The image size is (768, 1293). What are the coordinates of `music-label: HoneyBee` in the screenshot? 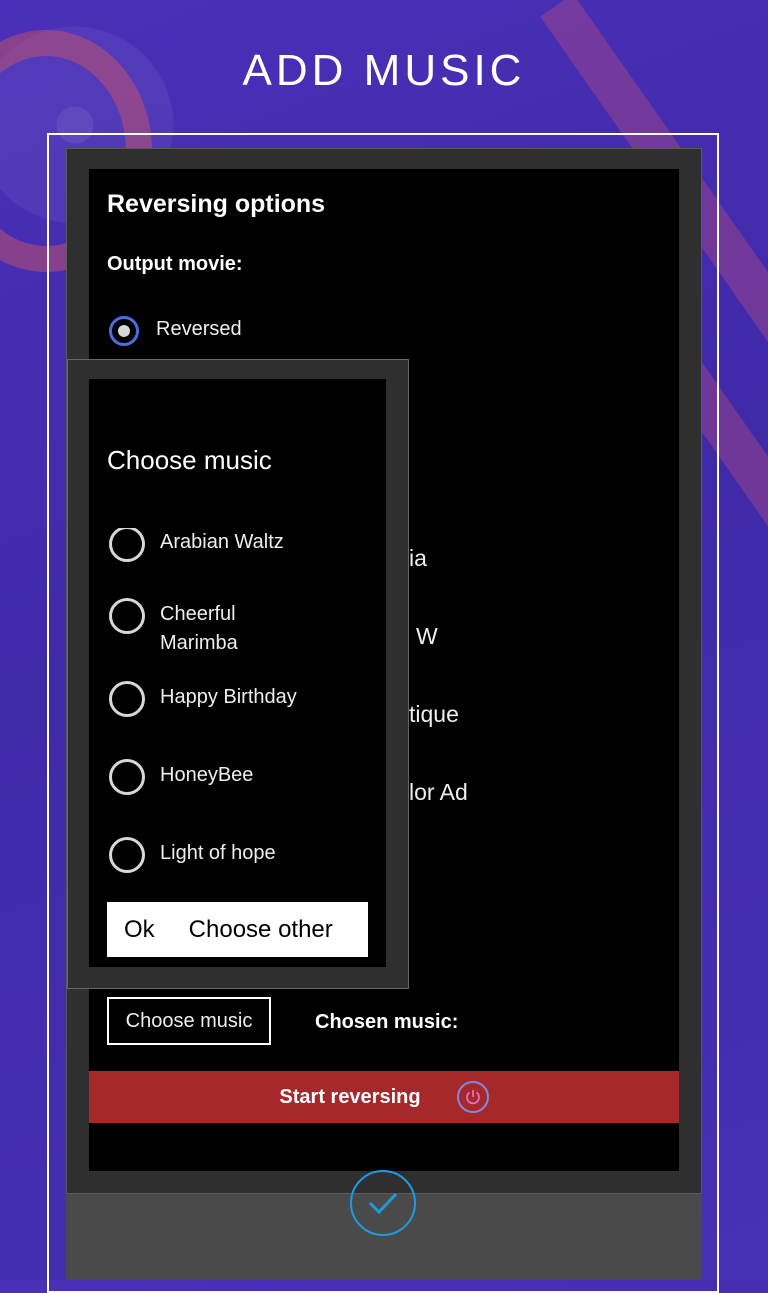 It's located at (207, 775).